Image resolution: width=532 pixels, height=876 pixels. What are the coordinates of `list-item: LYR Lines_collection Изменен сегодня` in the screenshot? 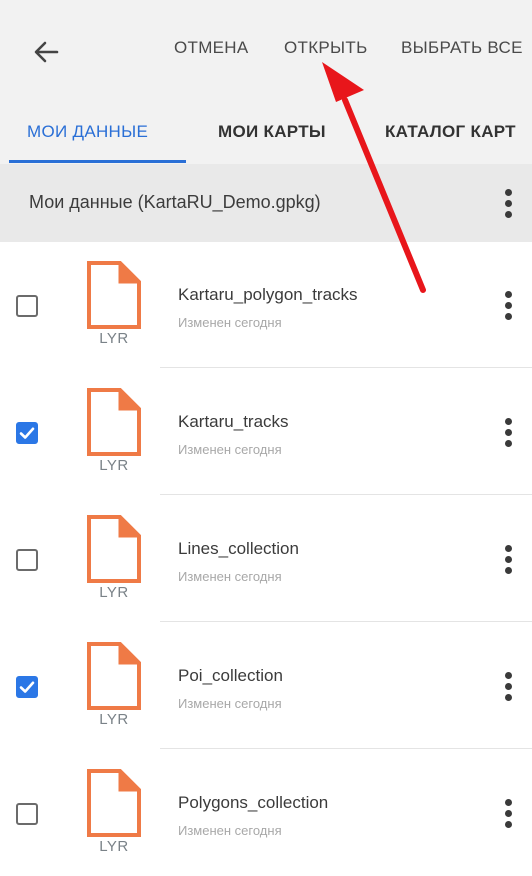 It's located at (266, 559).